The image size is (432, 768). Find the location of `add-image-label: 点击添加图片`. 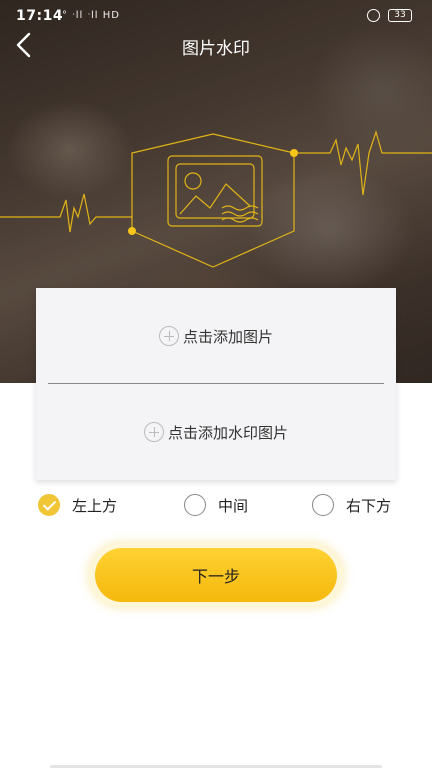

add-image-label: 点击添加图片 is located at coordinates (227, 336).